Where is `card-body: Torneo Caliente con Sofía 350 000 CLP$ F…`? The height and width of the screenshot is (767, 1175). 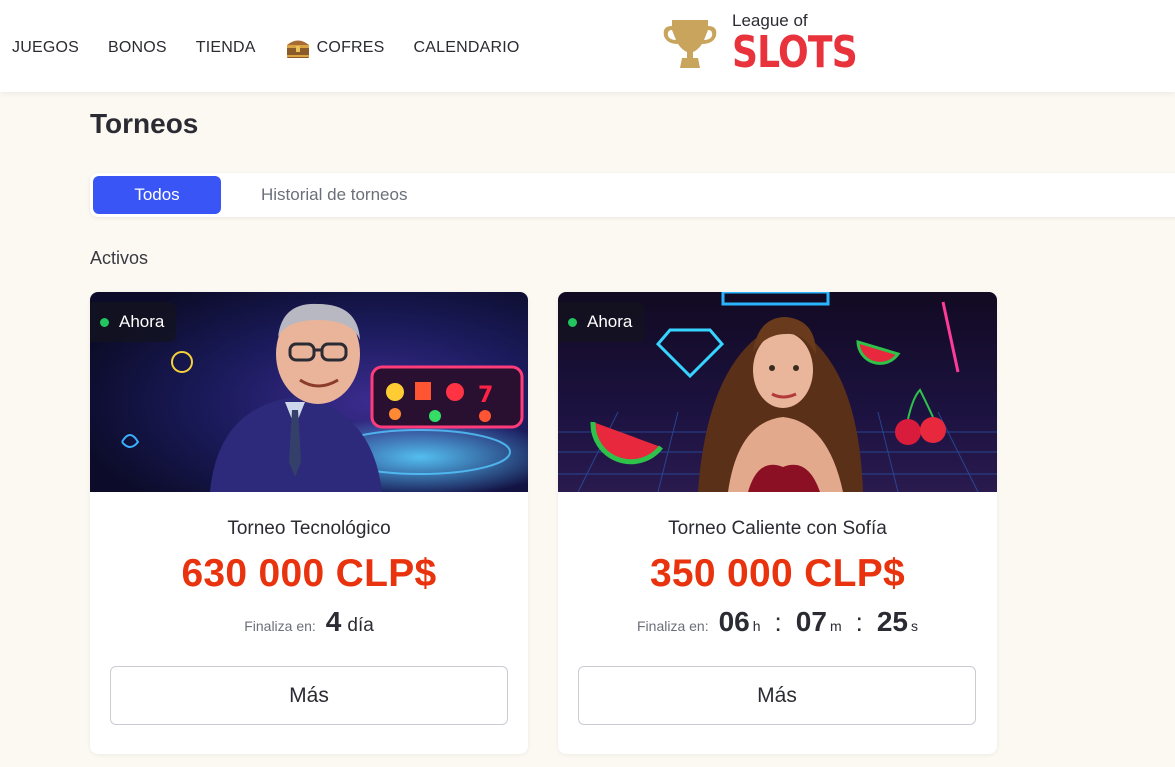 card-body: Torneo Caliente con Sofía 350 000 CLP$ F… is located at coordinates (777, 565).